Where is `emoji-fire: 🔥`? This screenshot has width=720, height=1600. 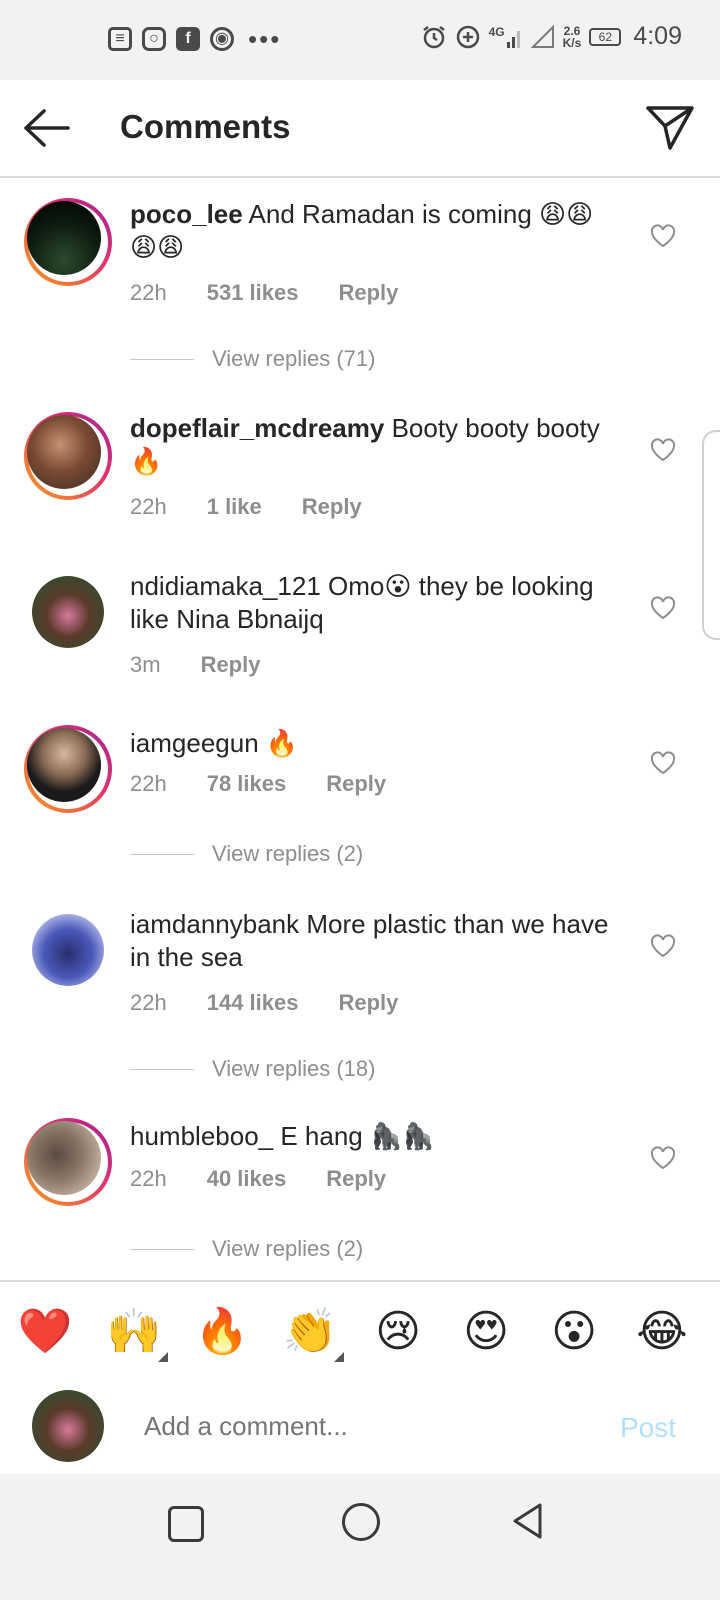 emoji-fire: 🔥 is located at coordinates (222, 1332).